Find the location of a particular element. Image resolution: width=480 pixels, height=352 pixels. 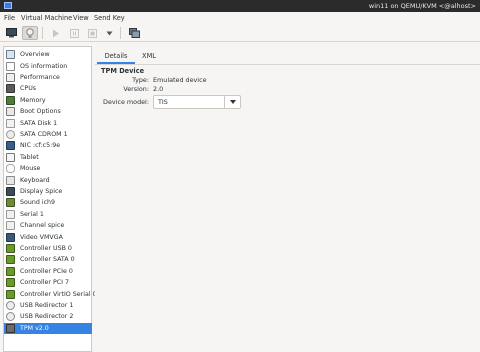

pause-button is located at coordinates (74, 33).